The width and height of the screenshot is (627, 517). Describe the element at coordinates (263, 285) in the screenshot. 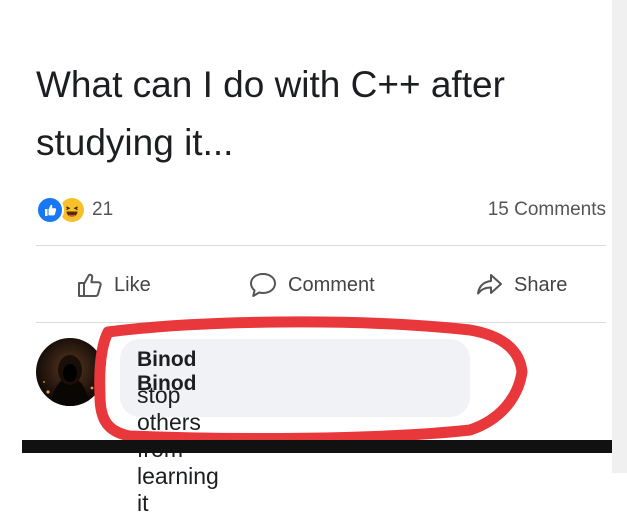

I see `speech-bubble-icon` at that location.